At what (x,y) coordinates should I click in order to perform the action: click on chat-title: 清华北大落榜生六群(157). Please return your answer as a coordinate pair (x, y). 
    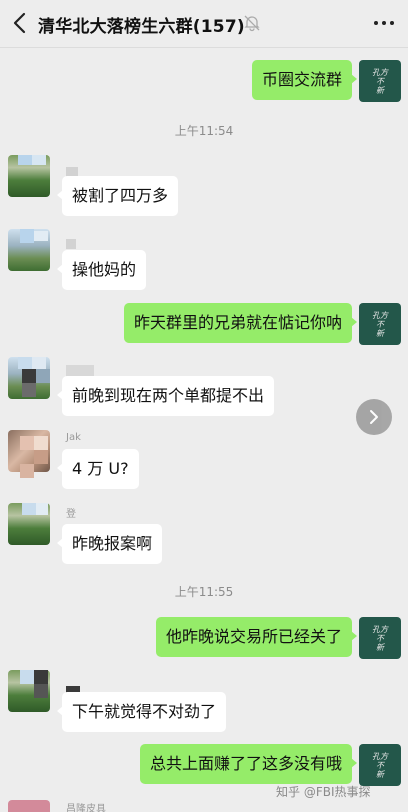
    Looking at the image, I should click on (141, 24).